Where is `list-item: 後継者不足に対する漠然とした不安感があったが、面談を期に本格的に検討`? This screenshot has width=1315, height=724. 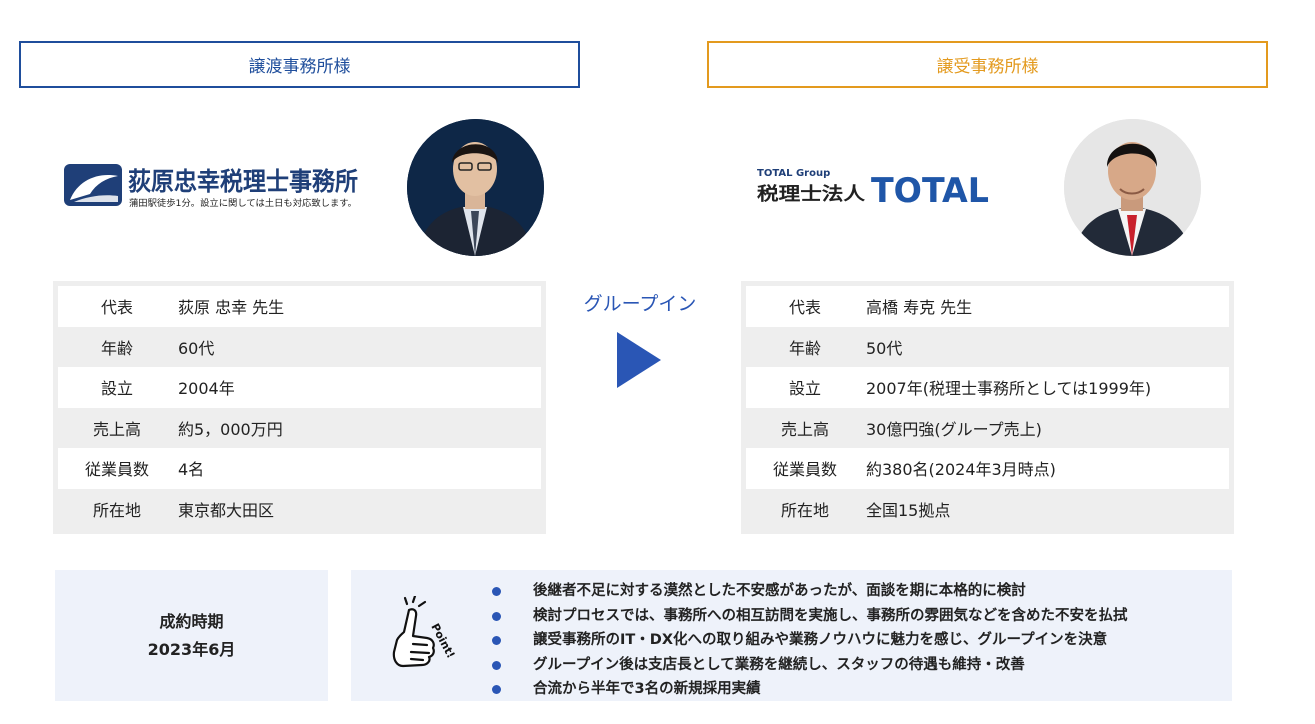
list-item: 後継者不足に対する漠然とした不安感があったが、面談を期に本格的に検討 is located at coordinates (808, 591).